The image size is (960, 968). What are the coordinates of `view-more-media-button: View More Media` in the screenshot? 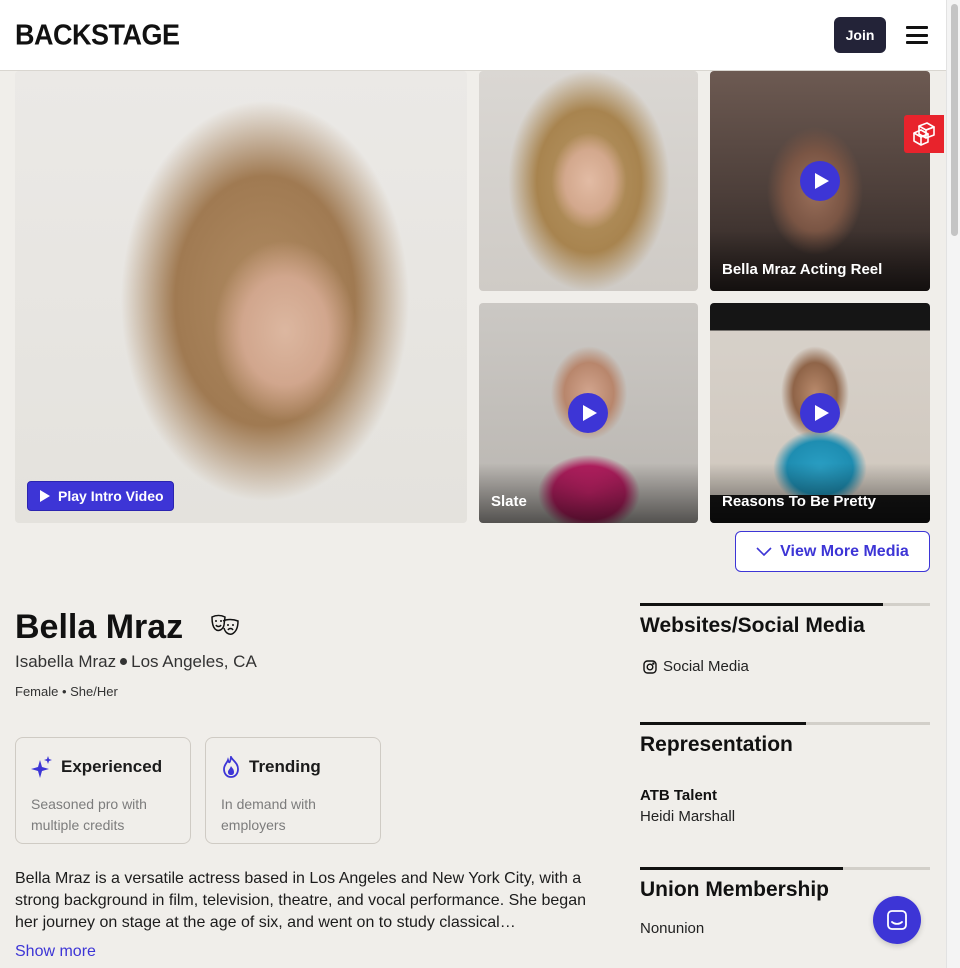 It's located at (832, 551).